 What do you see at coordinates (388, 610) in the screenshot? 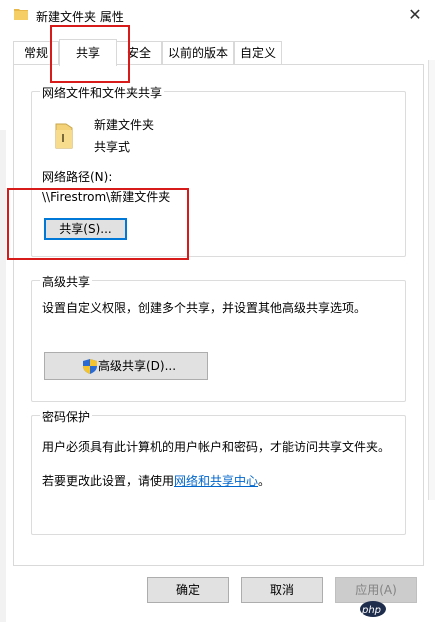
I see `watermark-text: php 中文网` at bounding box center [388, 610].